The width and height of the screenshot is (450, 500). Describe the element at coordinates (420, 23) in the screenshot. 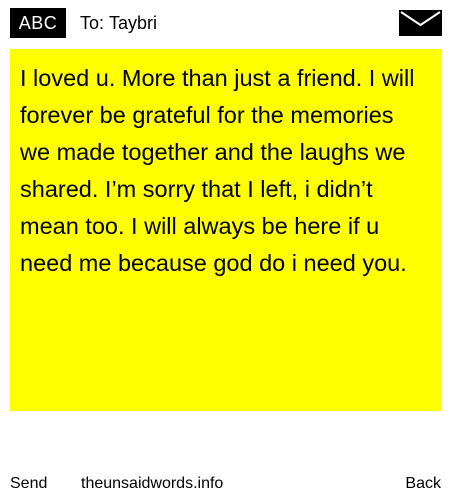

I see `envelope-icon` at that location.